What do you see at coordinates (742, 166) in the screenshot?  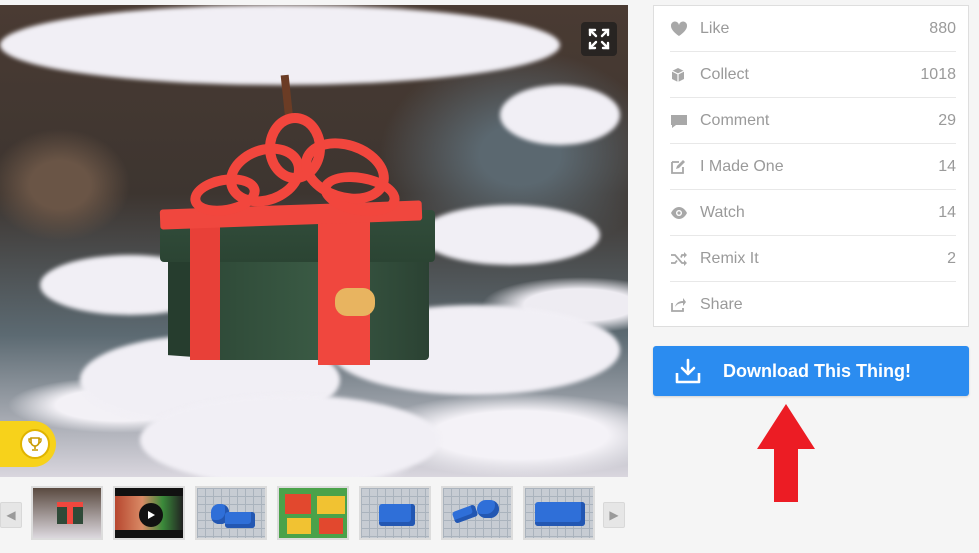 I see `stat-label: I Made One` at bounding box center [742, 166].